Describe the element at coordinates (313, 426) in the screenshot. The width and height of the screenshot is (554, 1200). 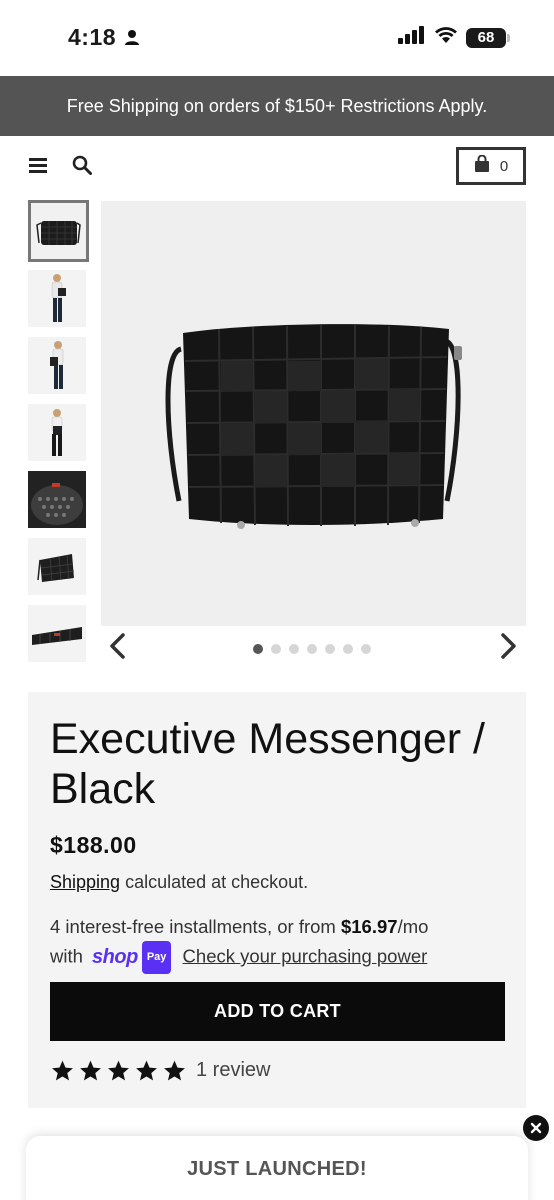
I see `messenger-bag-image` at that location.